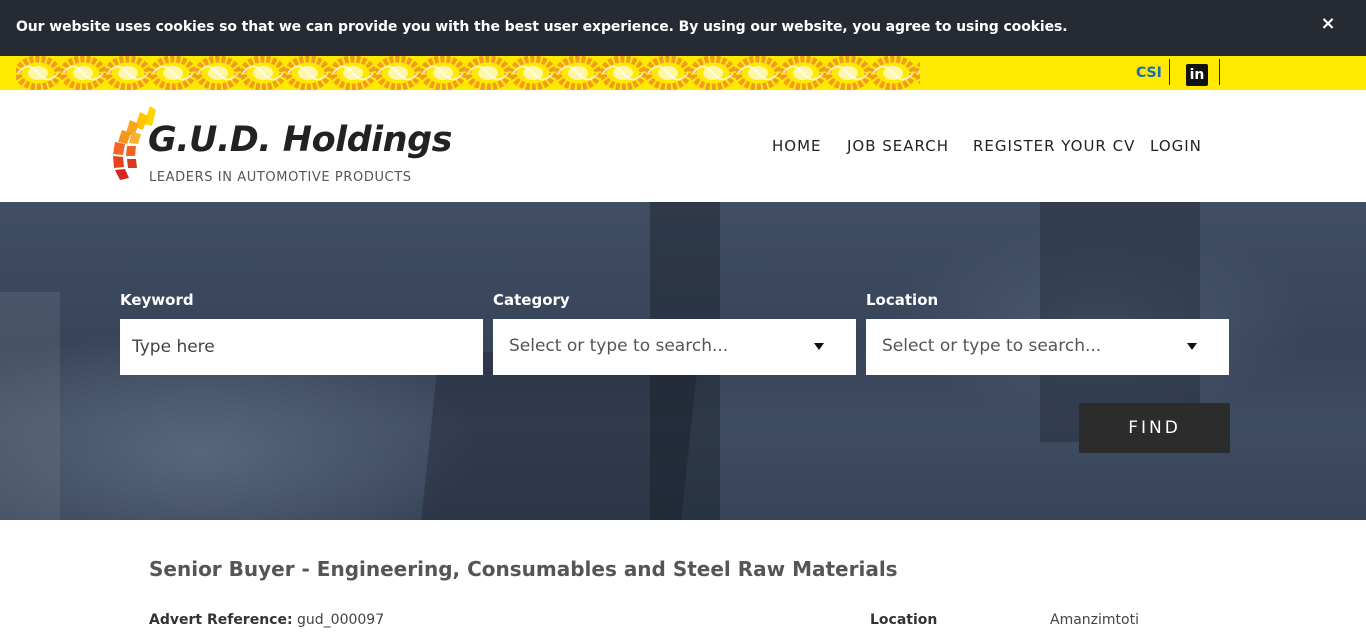 The image size is (1366, 643). What do you see at coordinates (1154, 428) in the screenshot?
I see `find-button: FIND` at bounding box center [1154, 428].